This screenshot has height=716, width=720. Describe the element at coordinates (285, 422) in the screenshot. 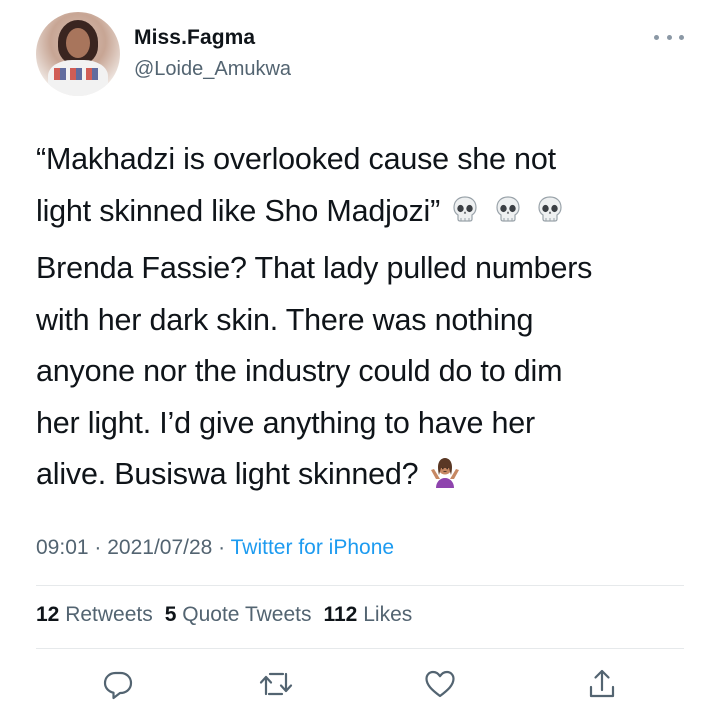

I see `tweet-line: her light. I’d give anything to have her` at that location.